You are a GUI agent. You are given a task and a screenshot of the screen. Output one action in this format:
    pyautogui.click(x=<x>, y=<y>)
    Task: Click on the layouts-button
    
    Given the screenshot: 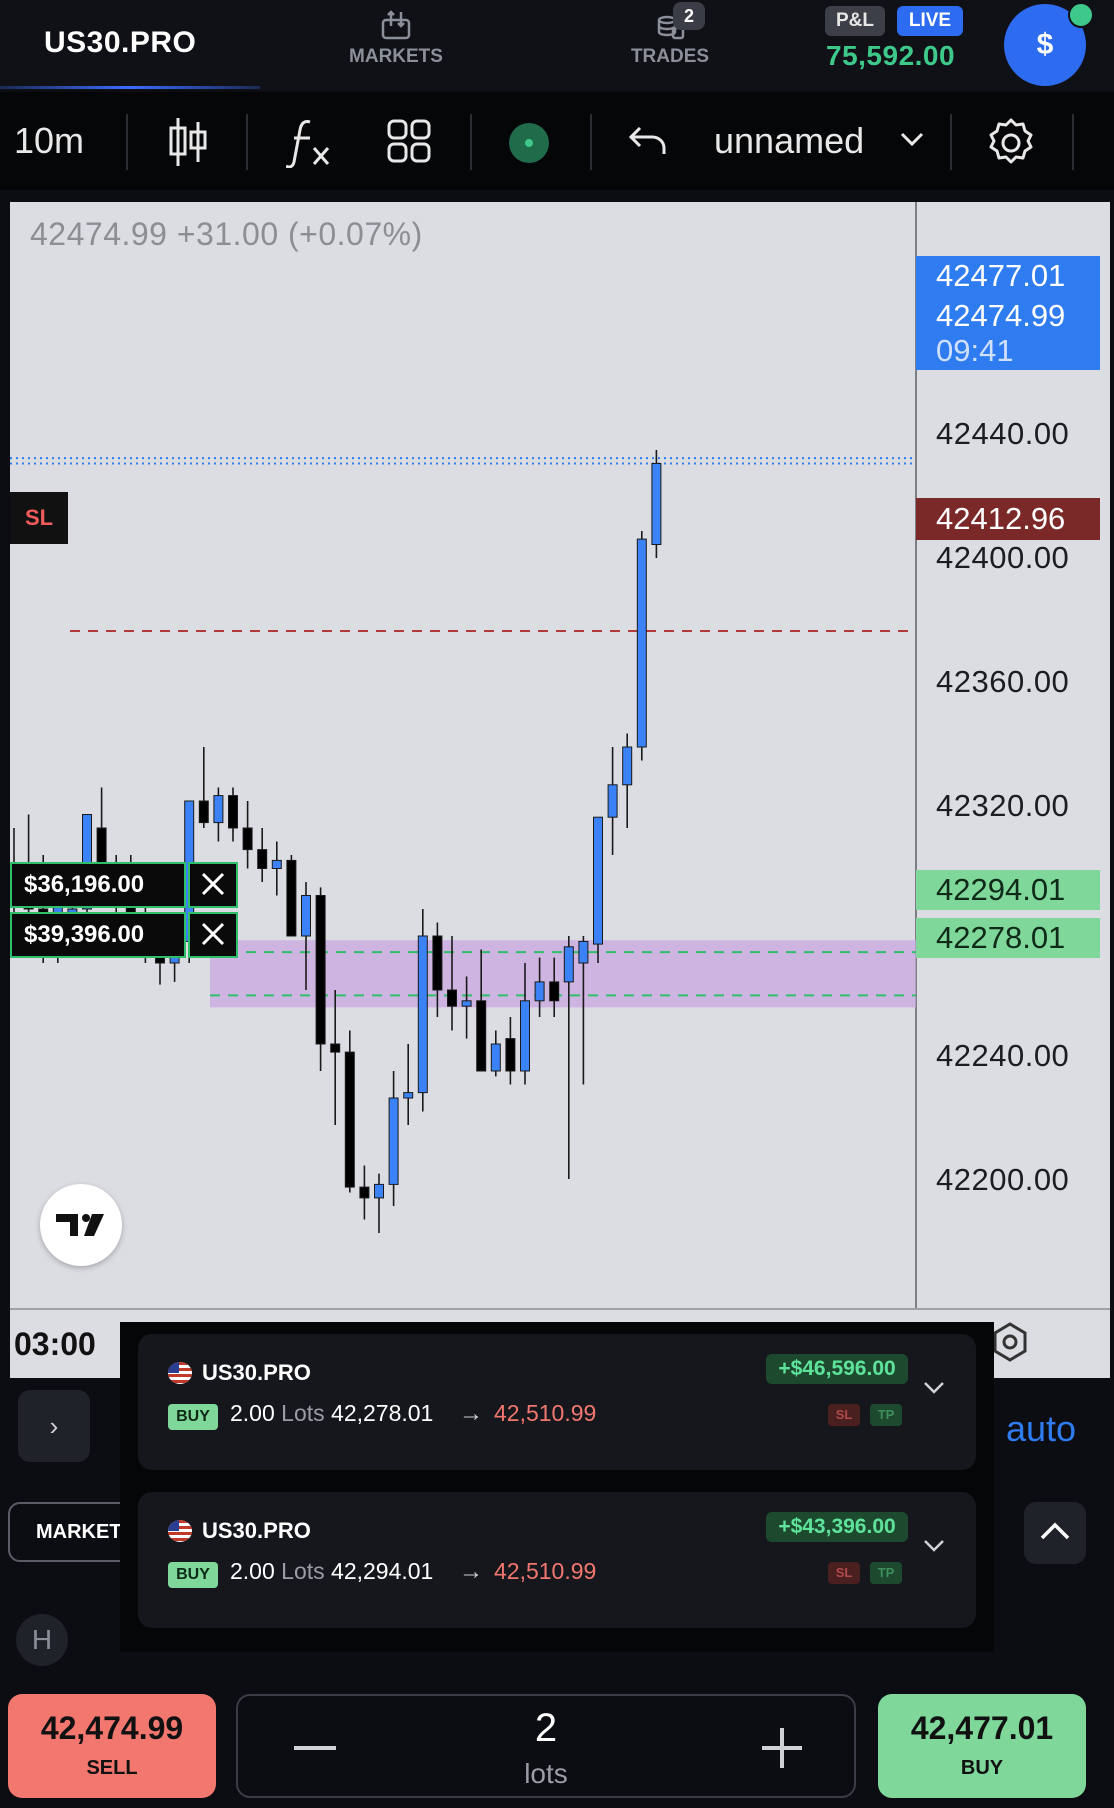 What is the action you would take?
    pyautogui.click(x=409, y=143)
    